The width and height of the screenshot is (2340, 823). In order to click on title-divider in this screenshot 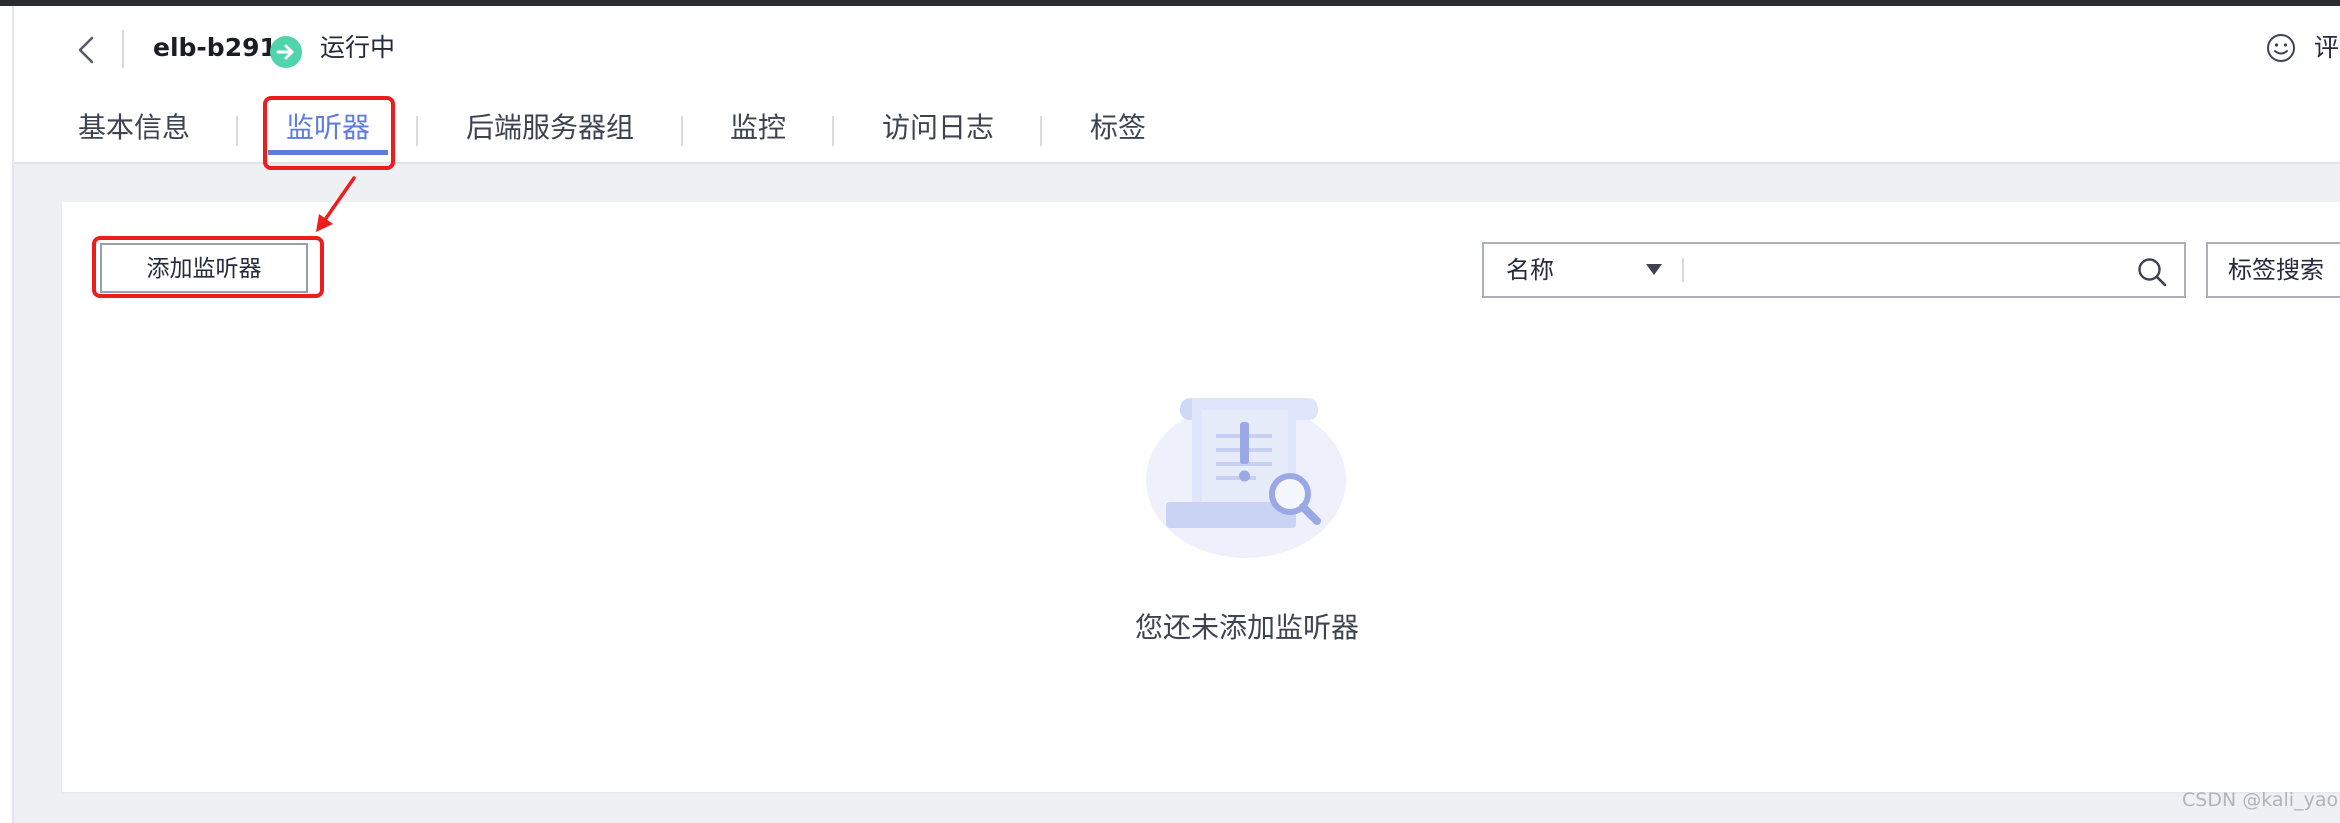, I will do `click(123, 49)`.